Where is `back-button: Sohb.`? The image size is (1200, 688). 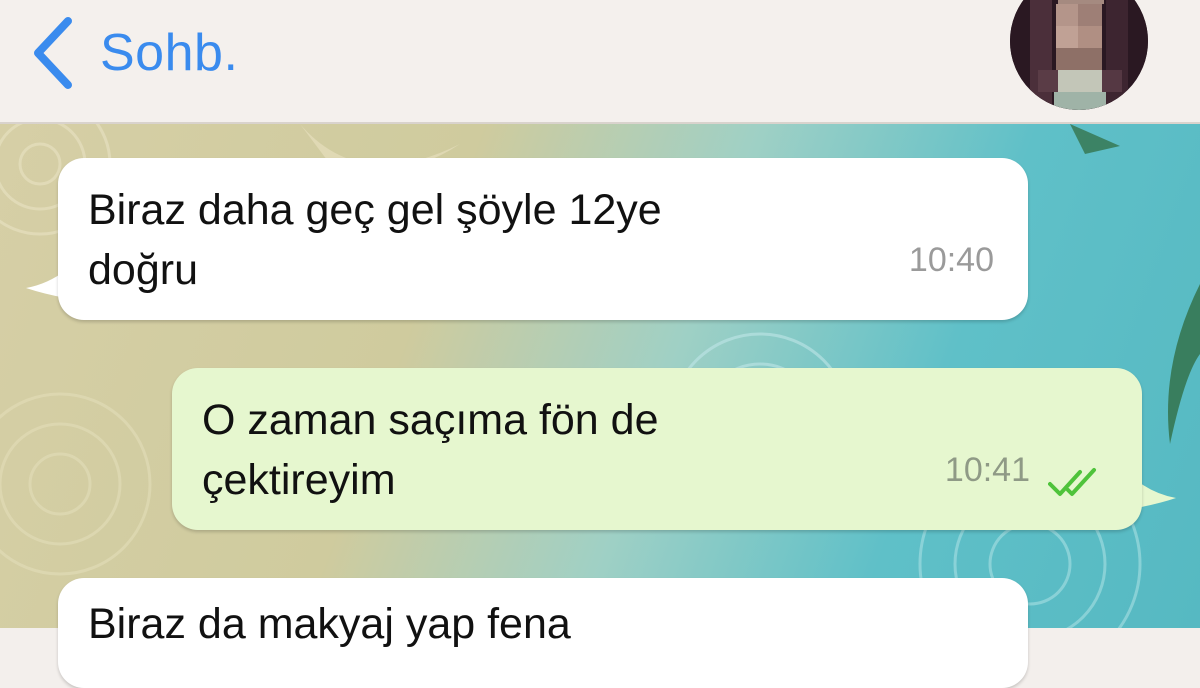 back-button: Sohb. is located at coordinates (133, 53).